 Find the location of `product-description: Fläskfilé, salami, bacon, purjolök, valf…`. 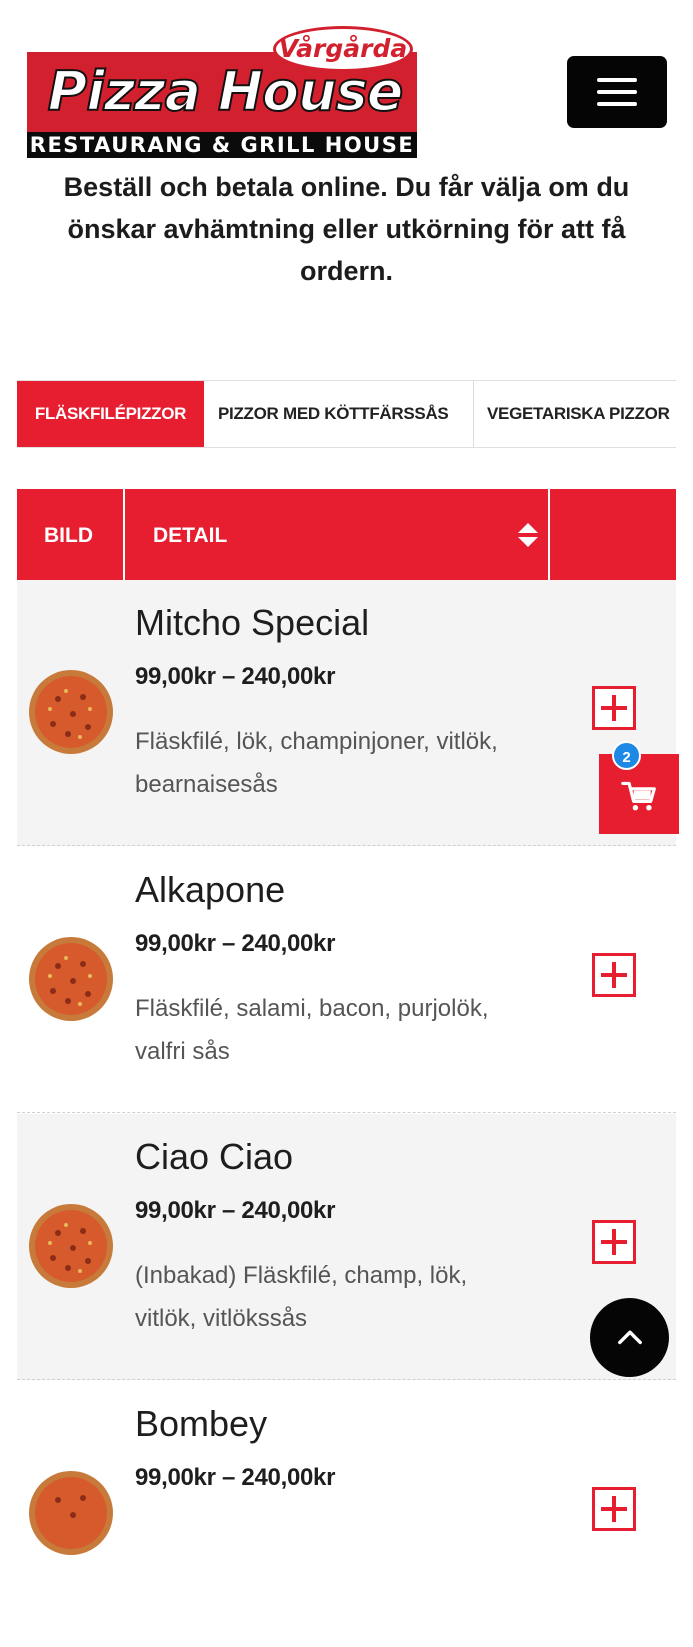

product-description: Fläskfilé, salami, bacon, purjolök, valf… is located at coordinates (312, 1030).